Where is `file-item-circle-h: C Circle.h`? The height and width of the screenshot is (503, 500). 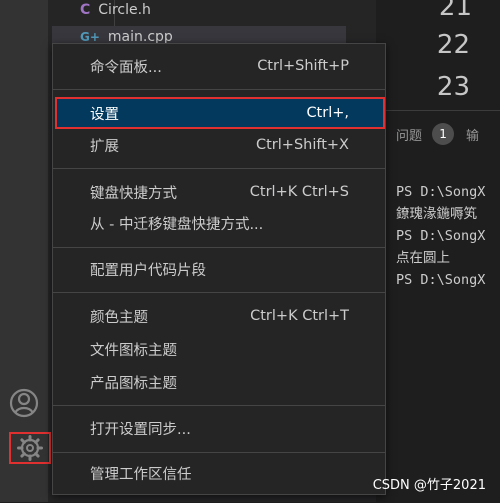
file-item-circle-h: C Circle.h is located at coordinates (115, 10).